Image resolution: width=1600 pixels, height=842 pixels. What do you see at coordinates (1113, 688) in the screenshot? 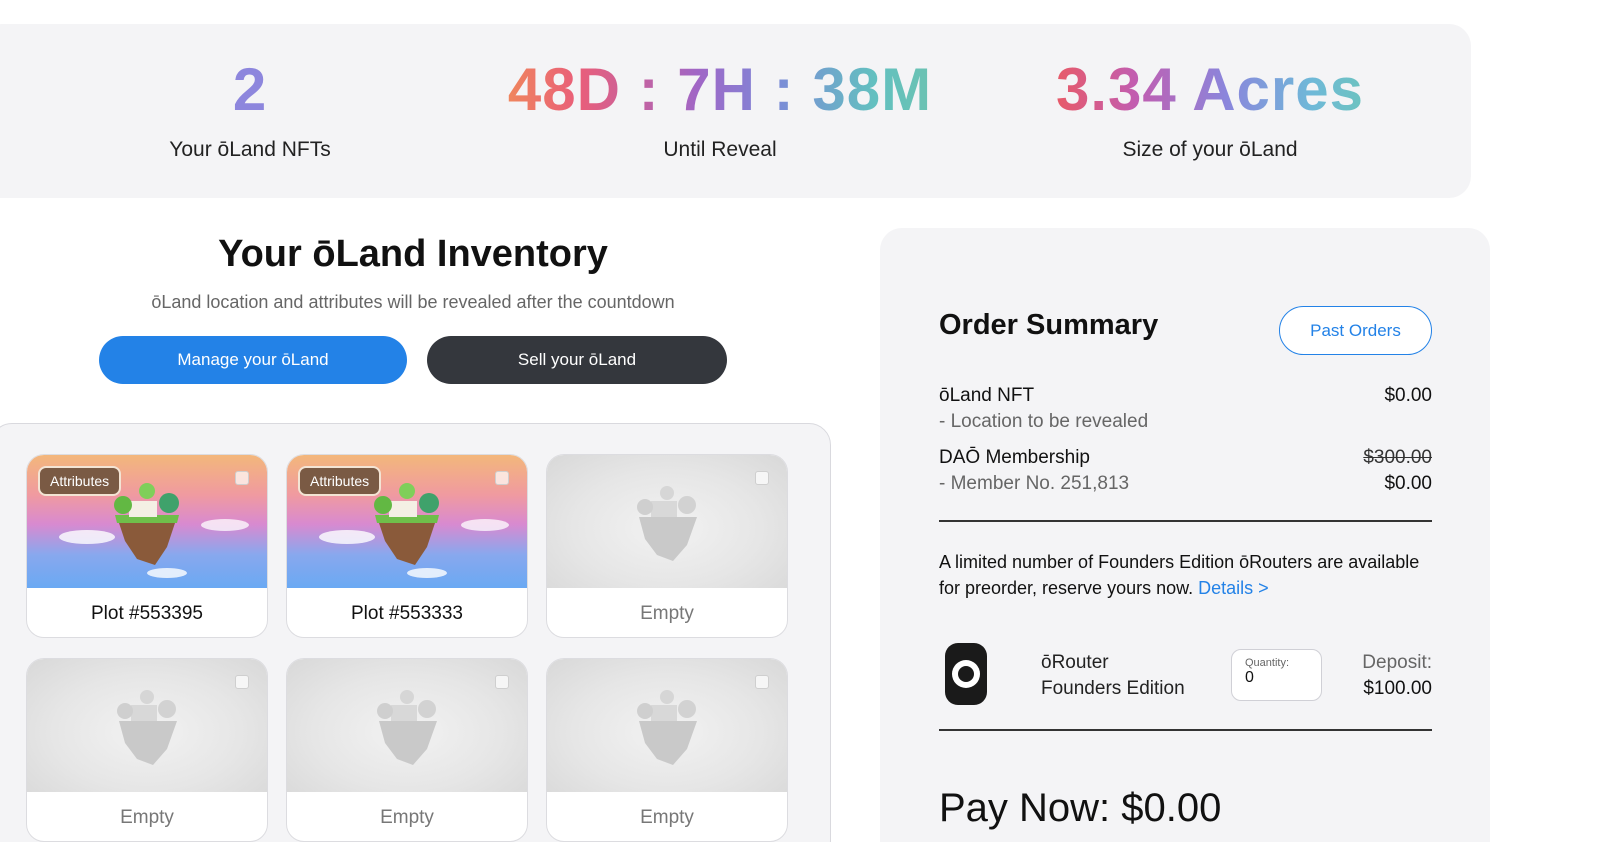
I see `router-name-line2: Founders Edition` at bounding box center [1113, 688].